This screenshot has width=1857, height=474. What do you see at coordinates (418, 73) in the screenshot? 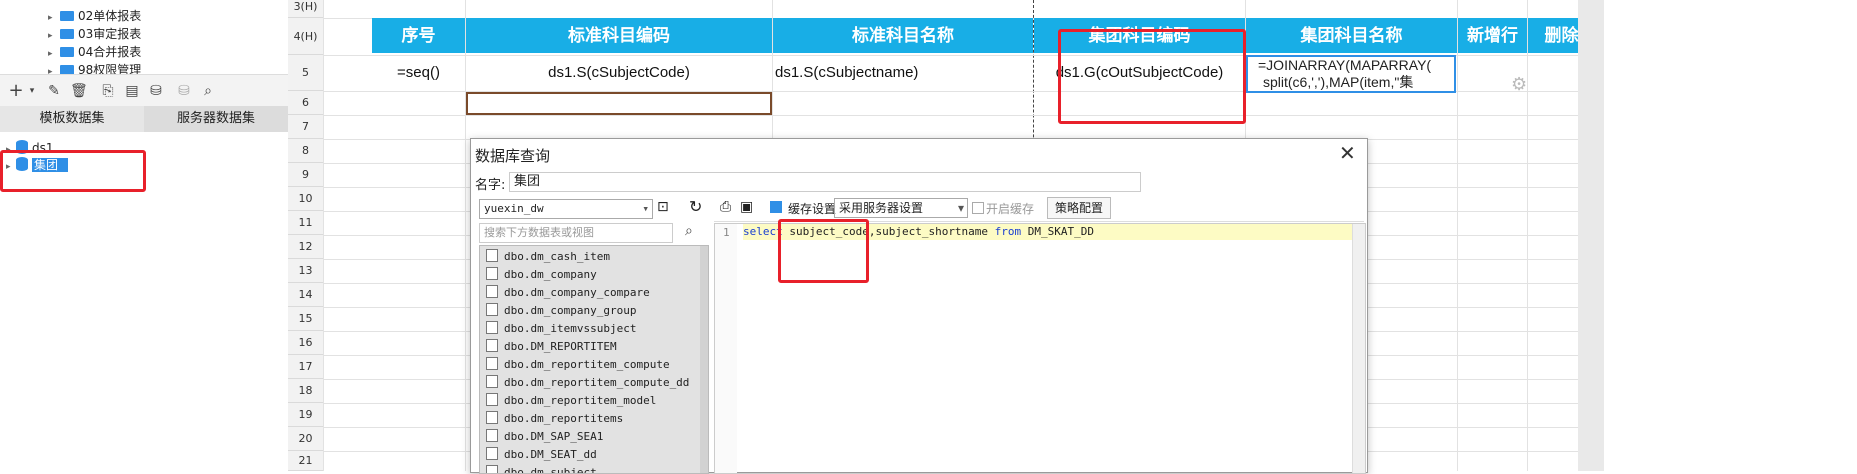
I see `cell-seq: =seq()` at bounding box center [418, 73].